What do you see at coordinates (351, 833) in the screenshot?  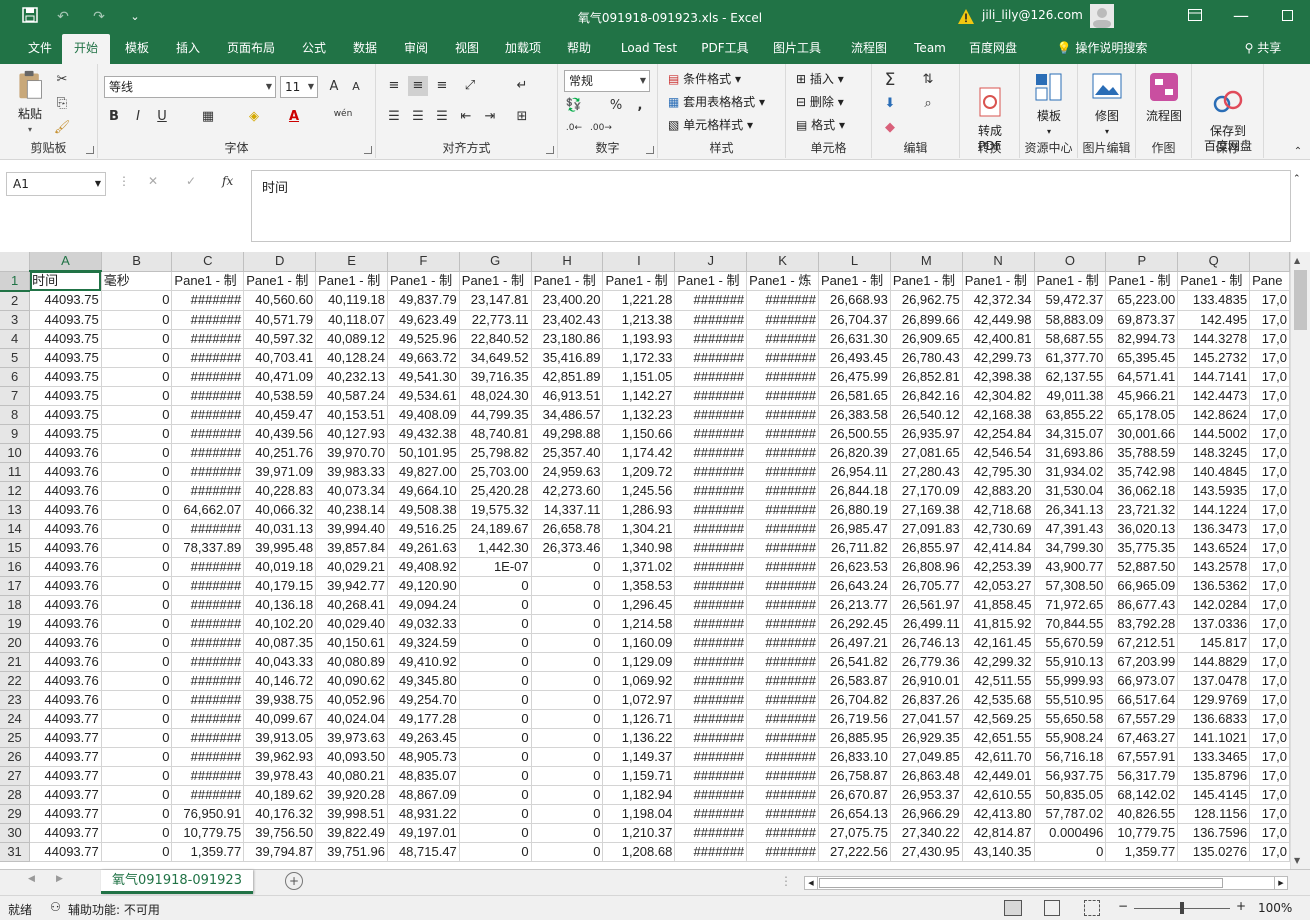 I see `cell: 39,822.49` at bounding box center [351, 833].